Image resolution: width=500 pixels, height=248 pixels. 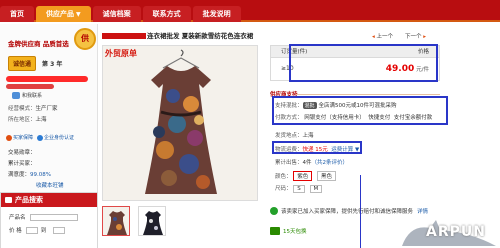 I want to click on exchange-text: 15天包换, so click(x=295, y=232).